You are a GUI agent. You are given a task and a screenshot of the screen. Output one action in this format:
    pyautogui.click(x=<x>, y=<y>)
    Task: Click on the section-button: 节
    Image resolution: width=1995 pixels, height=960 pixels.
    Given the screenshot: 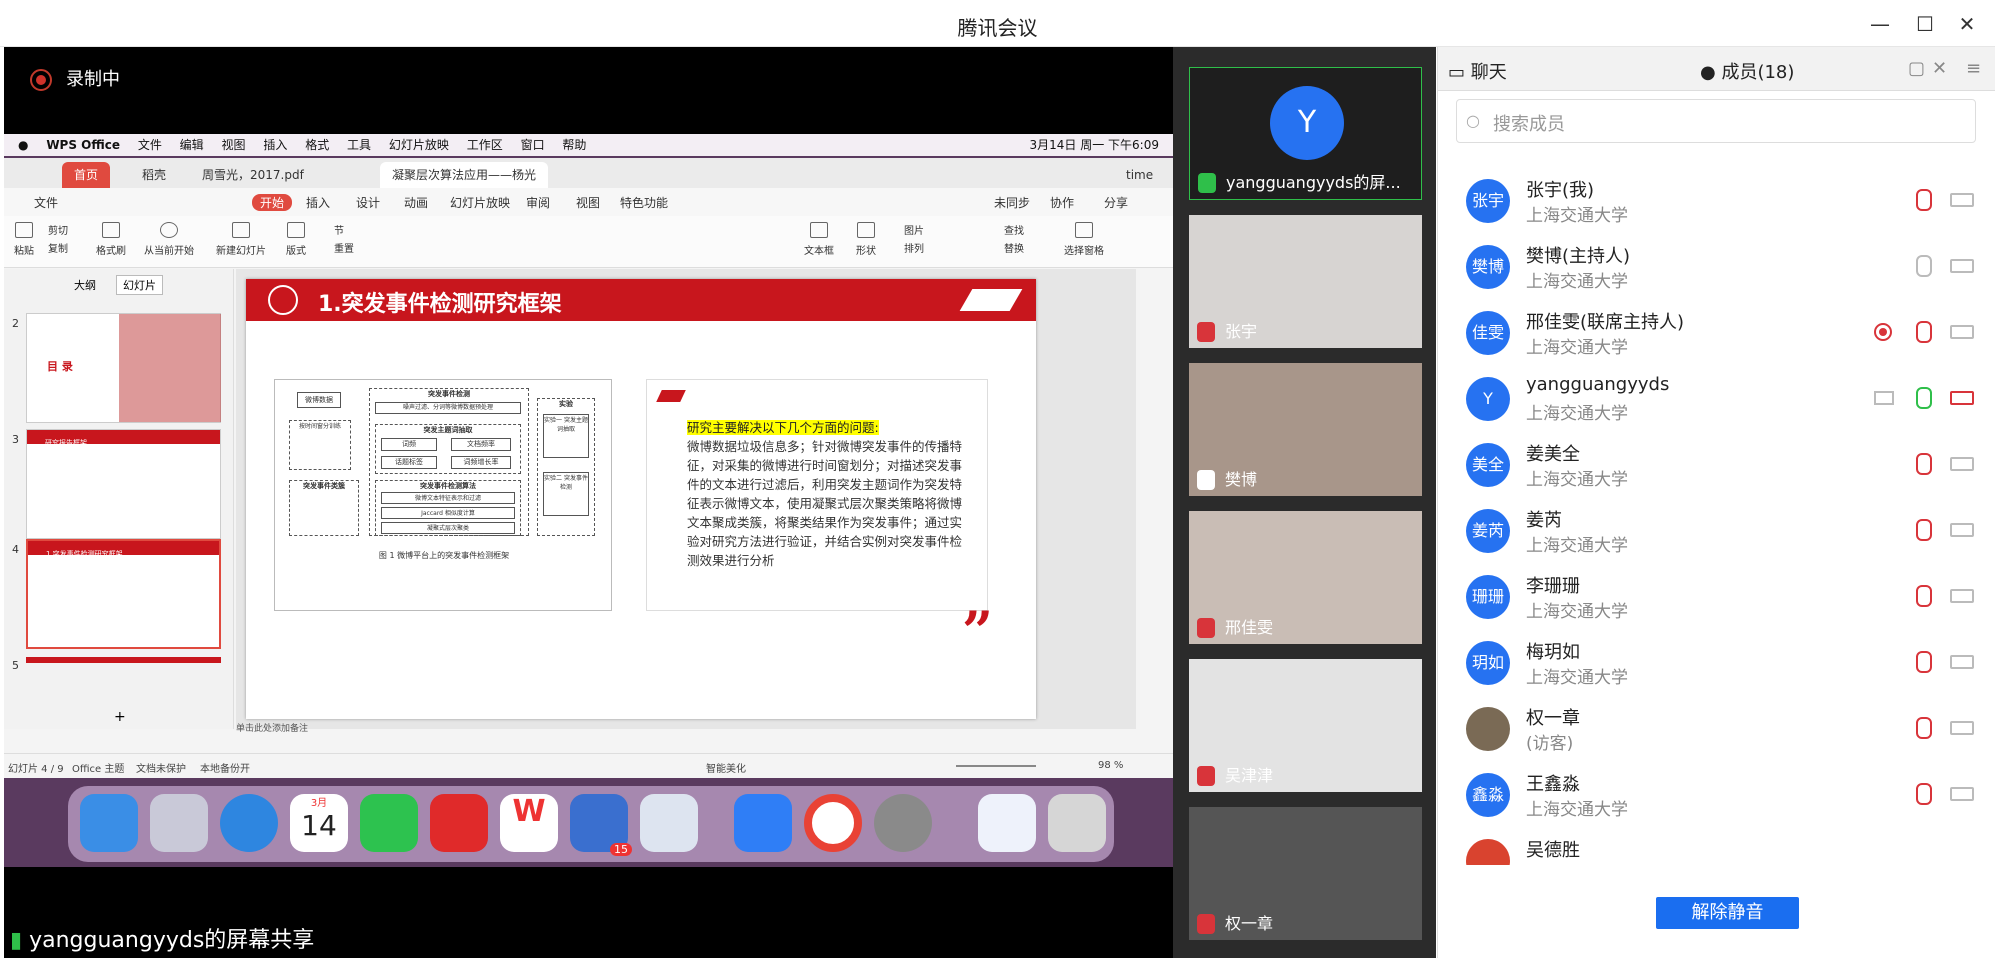 What is the action you would take?
    pyautogui.click(x=339, y=229)
    